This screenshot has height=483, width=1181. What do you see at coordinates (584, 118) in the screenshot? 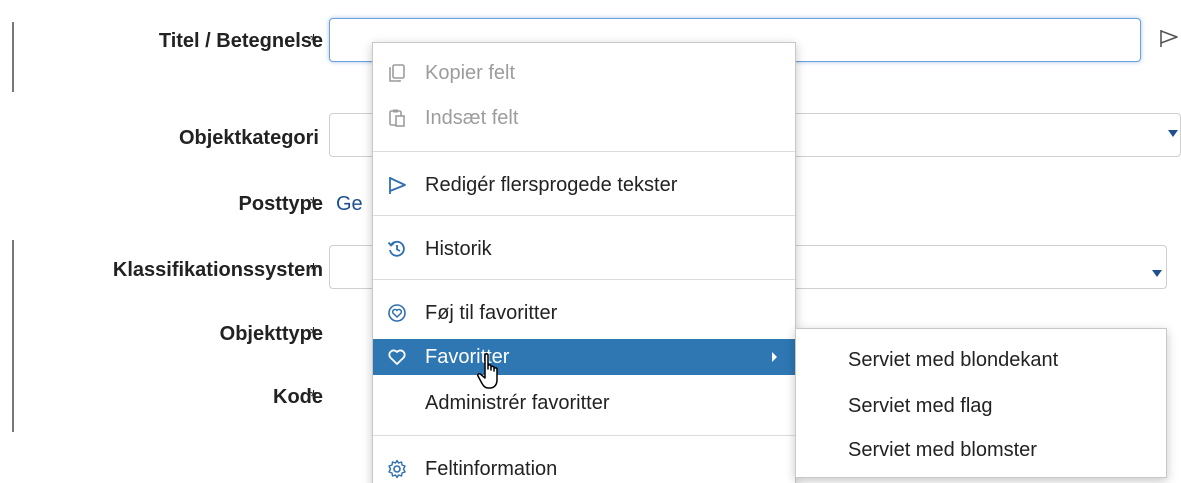
I see `menu-item-paste-field: Indsæt felt` at bounding box center [584, 118].